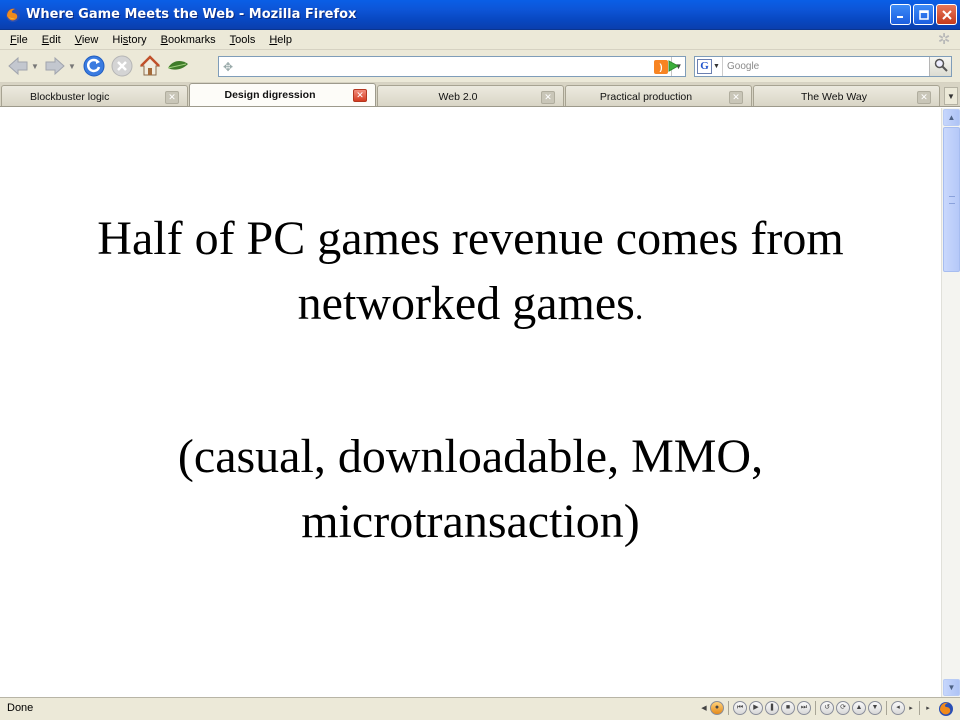 The height and width of the screenshot is (720, 960). Describe the element at coordinates (470, 238) in the screenshot. I see `slide-text-line: Half of PC games revenue comes from` at that location.